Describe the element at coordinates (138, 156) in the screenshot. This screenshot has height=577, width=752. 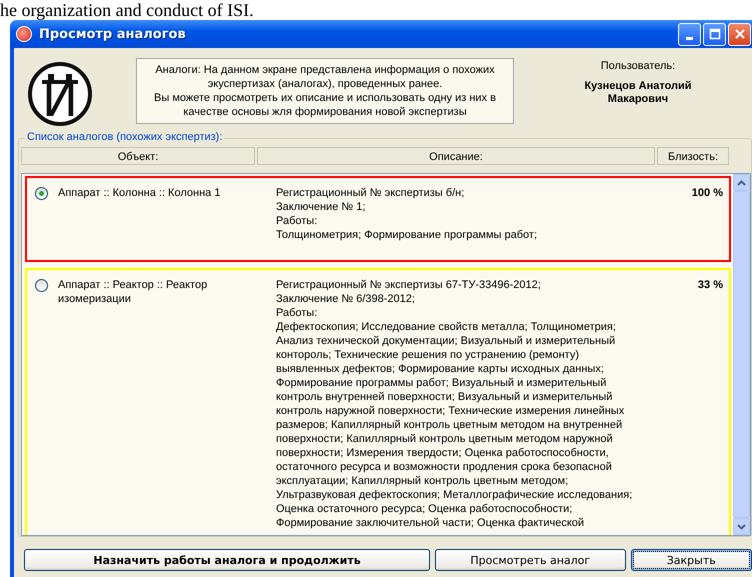
I see `column-header: Объект:` at that location.